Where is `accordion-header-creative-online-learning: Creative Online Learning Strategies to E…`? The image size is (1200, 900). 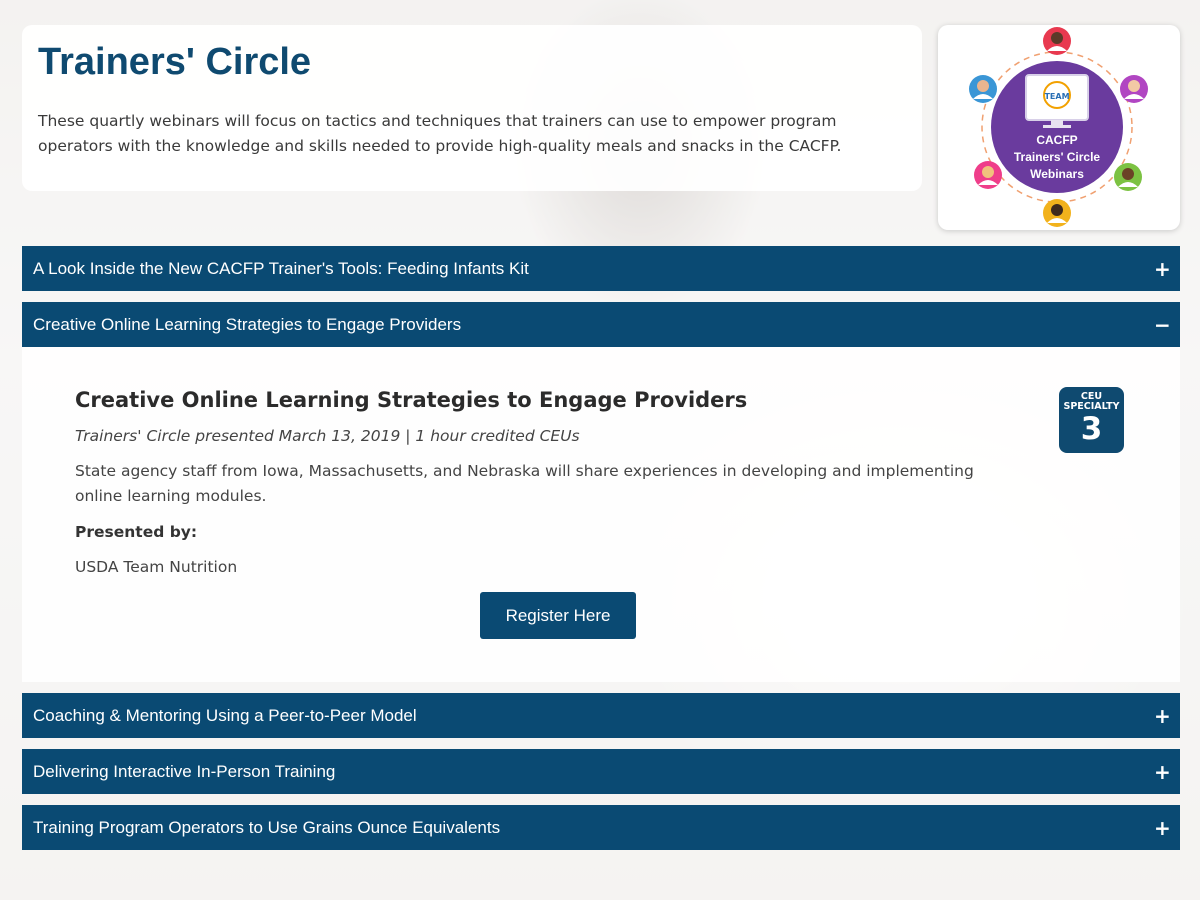
accordion-header-creative-online-learning: Creative Online Learning Strategies to E… is located at coordinates (601, 324).